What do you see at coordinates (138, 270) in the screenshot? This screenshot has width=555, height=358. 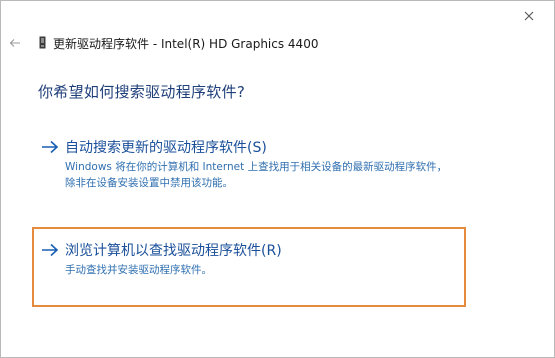 I see `browse-computer-option-description: 手动查找并安装驱动程序软件。` at bounding box center [138, 270].